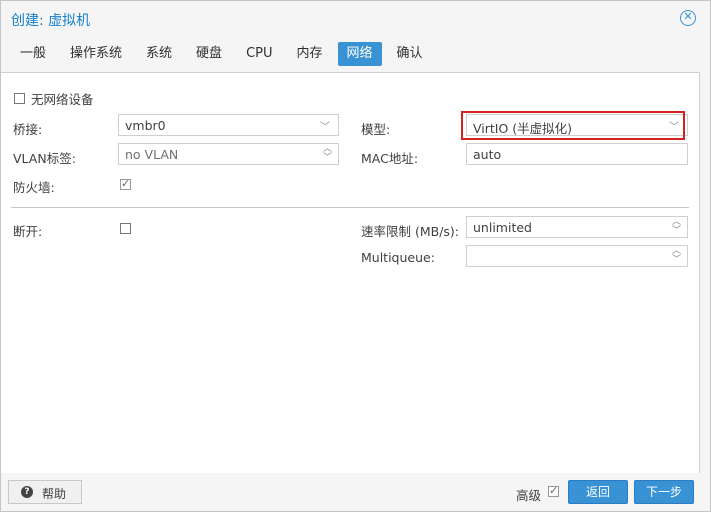  Describe the element at coordinates (573, 125) in the screenshot. I see `model-highlight-box` at that location.